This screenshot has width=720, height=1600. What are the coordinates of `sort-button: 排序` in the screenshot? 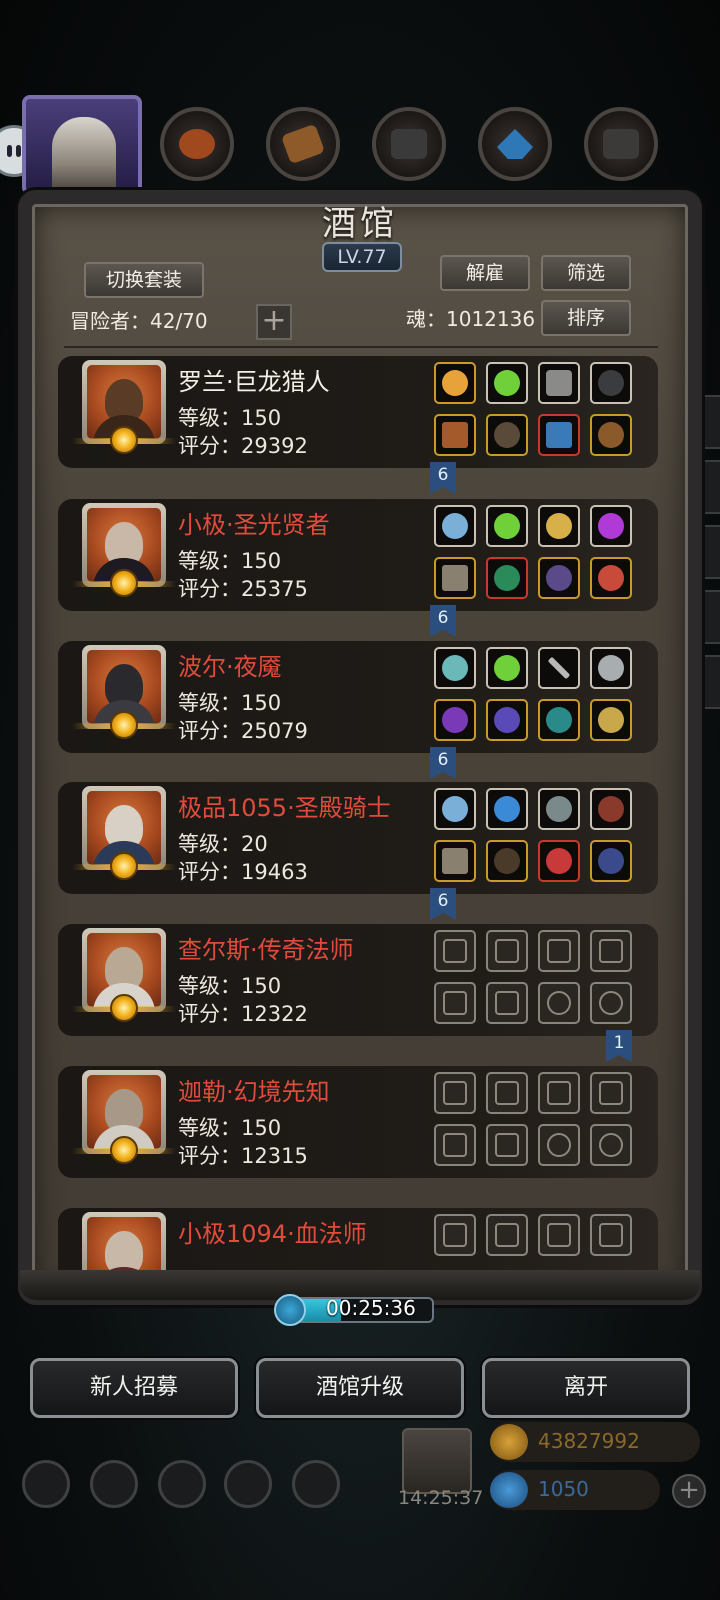 It's located at (586, 318).